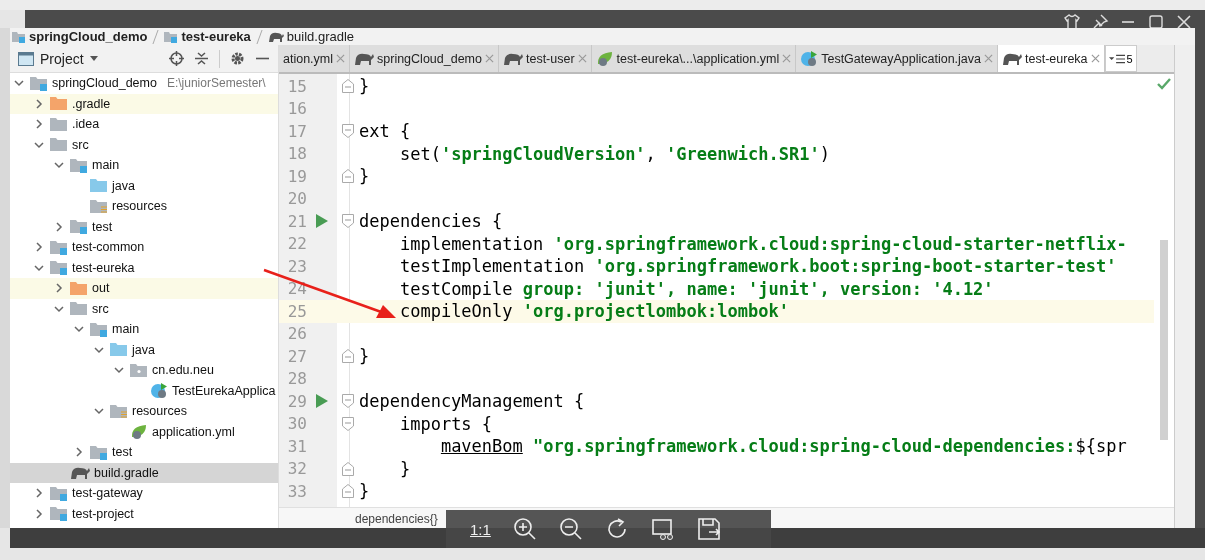 The height and width of the screenshot is (560, 1205). I want to click on editor-tab: TestGatewayApplication.java, so click(897, 58).